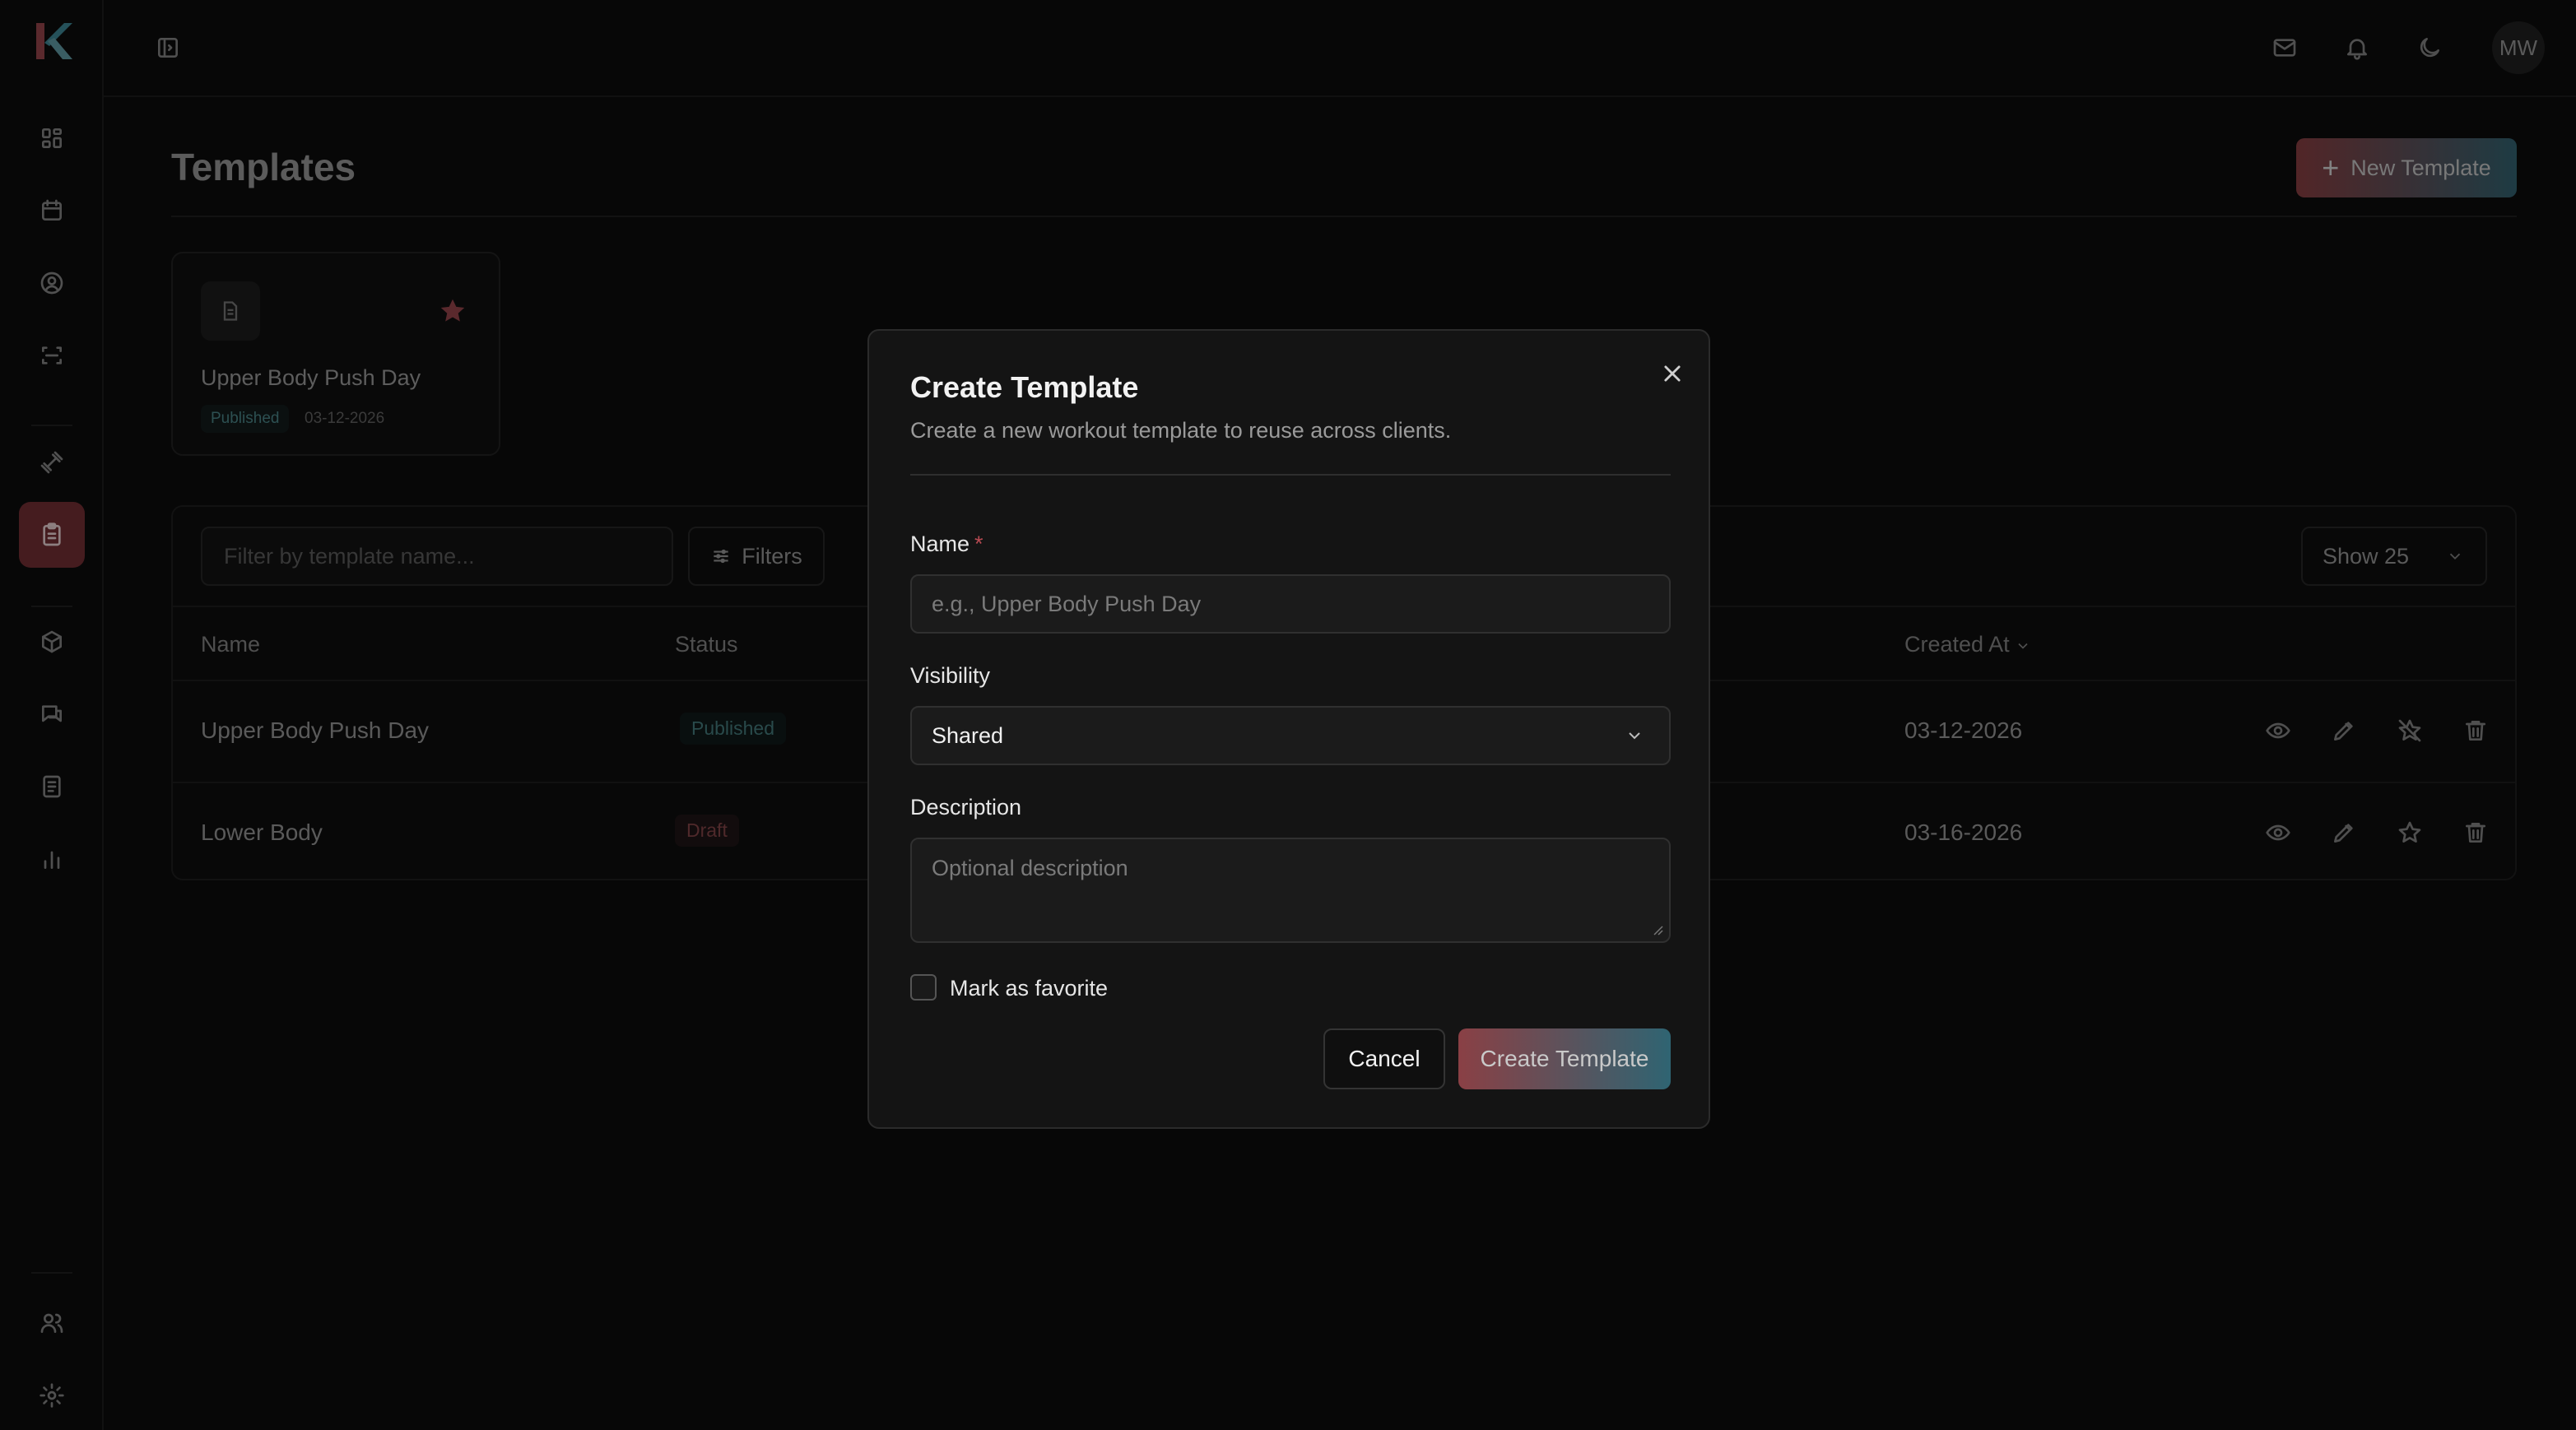  Describe the element at coordinates (1030, 868) in the screenshot. I see `description-placeholder: Optional description` at that location.